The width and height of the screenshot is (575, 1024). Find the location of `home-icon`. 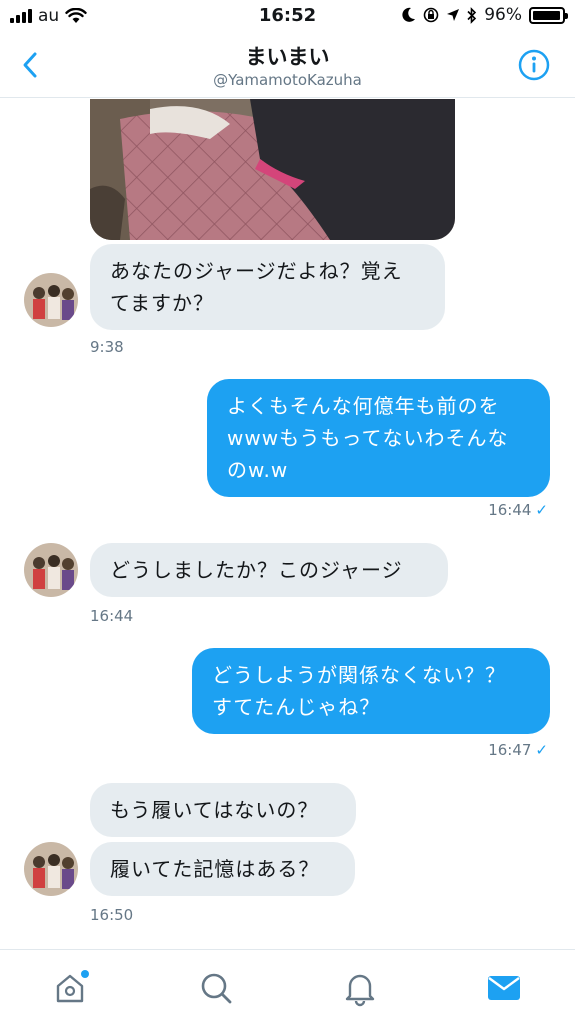

home-icon is located at coordinates (72, 988).